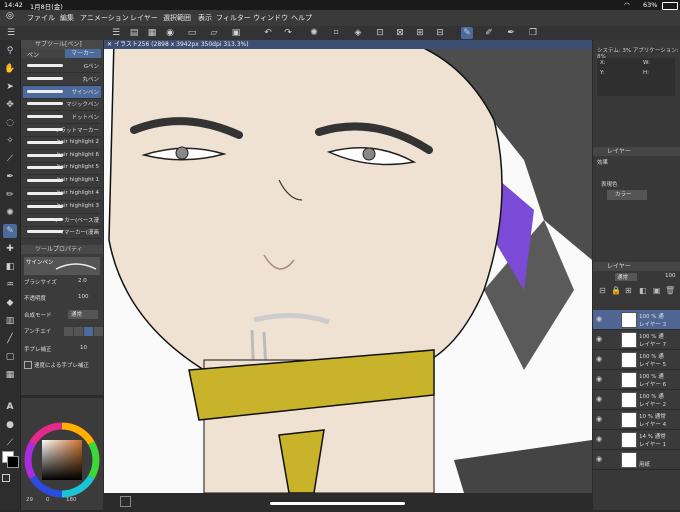 Image resolution: width=680 pixels, height=512 pixels. Describe the element at coordinates (62, 143) in the screenshot. I see `brush-item: hair highlight 2` at that location.